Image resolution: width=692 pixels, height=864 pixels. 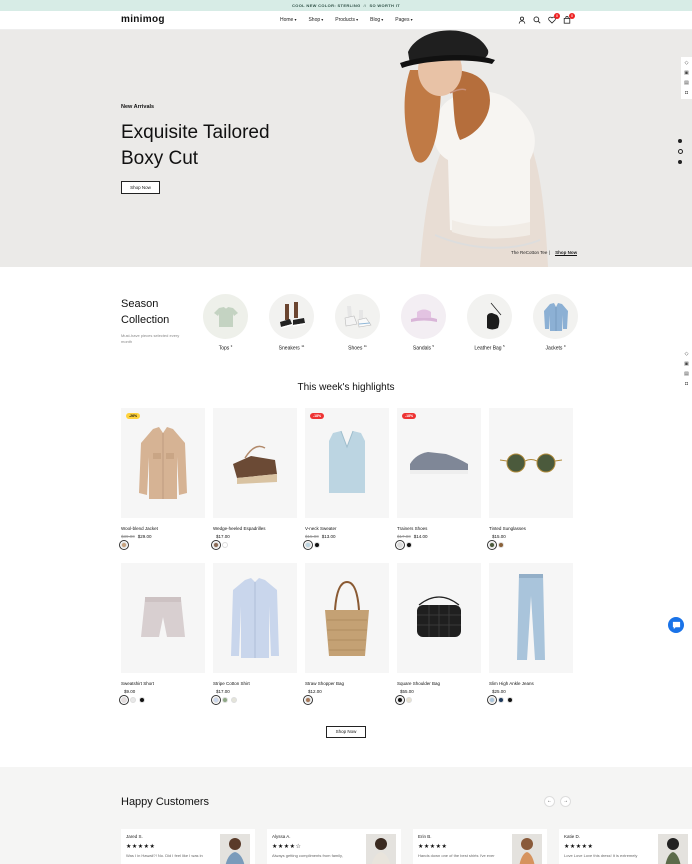 I want to click on nav-products: Products, so click(x=346, y=20).